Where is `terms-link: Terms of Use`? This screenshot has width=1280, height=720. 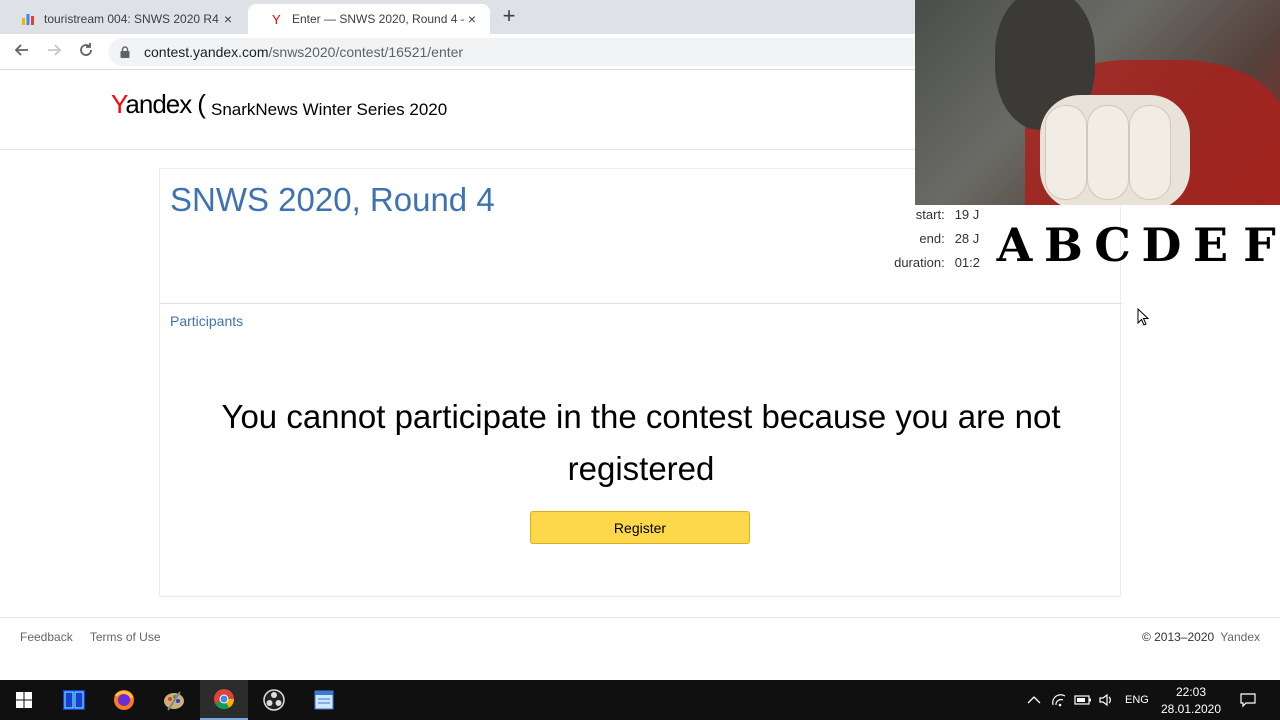
terms-link: Terms of Use is located at coordinates (125, 637).